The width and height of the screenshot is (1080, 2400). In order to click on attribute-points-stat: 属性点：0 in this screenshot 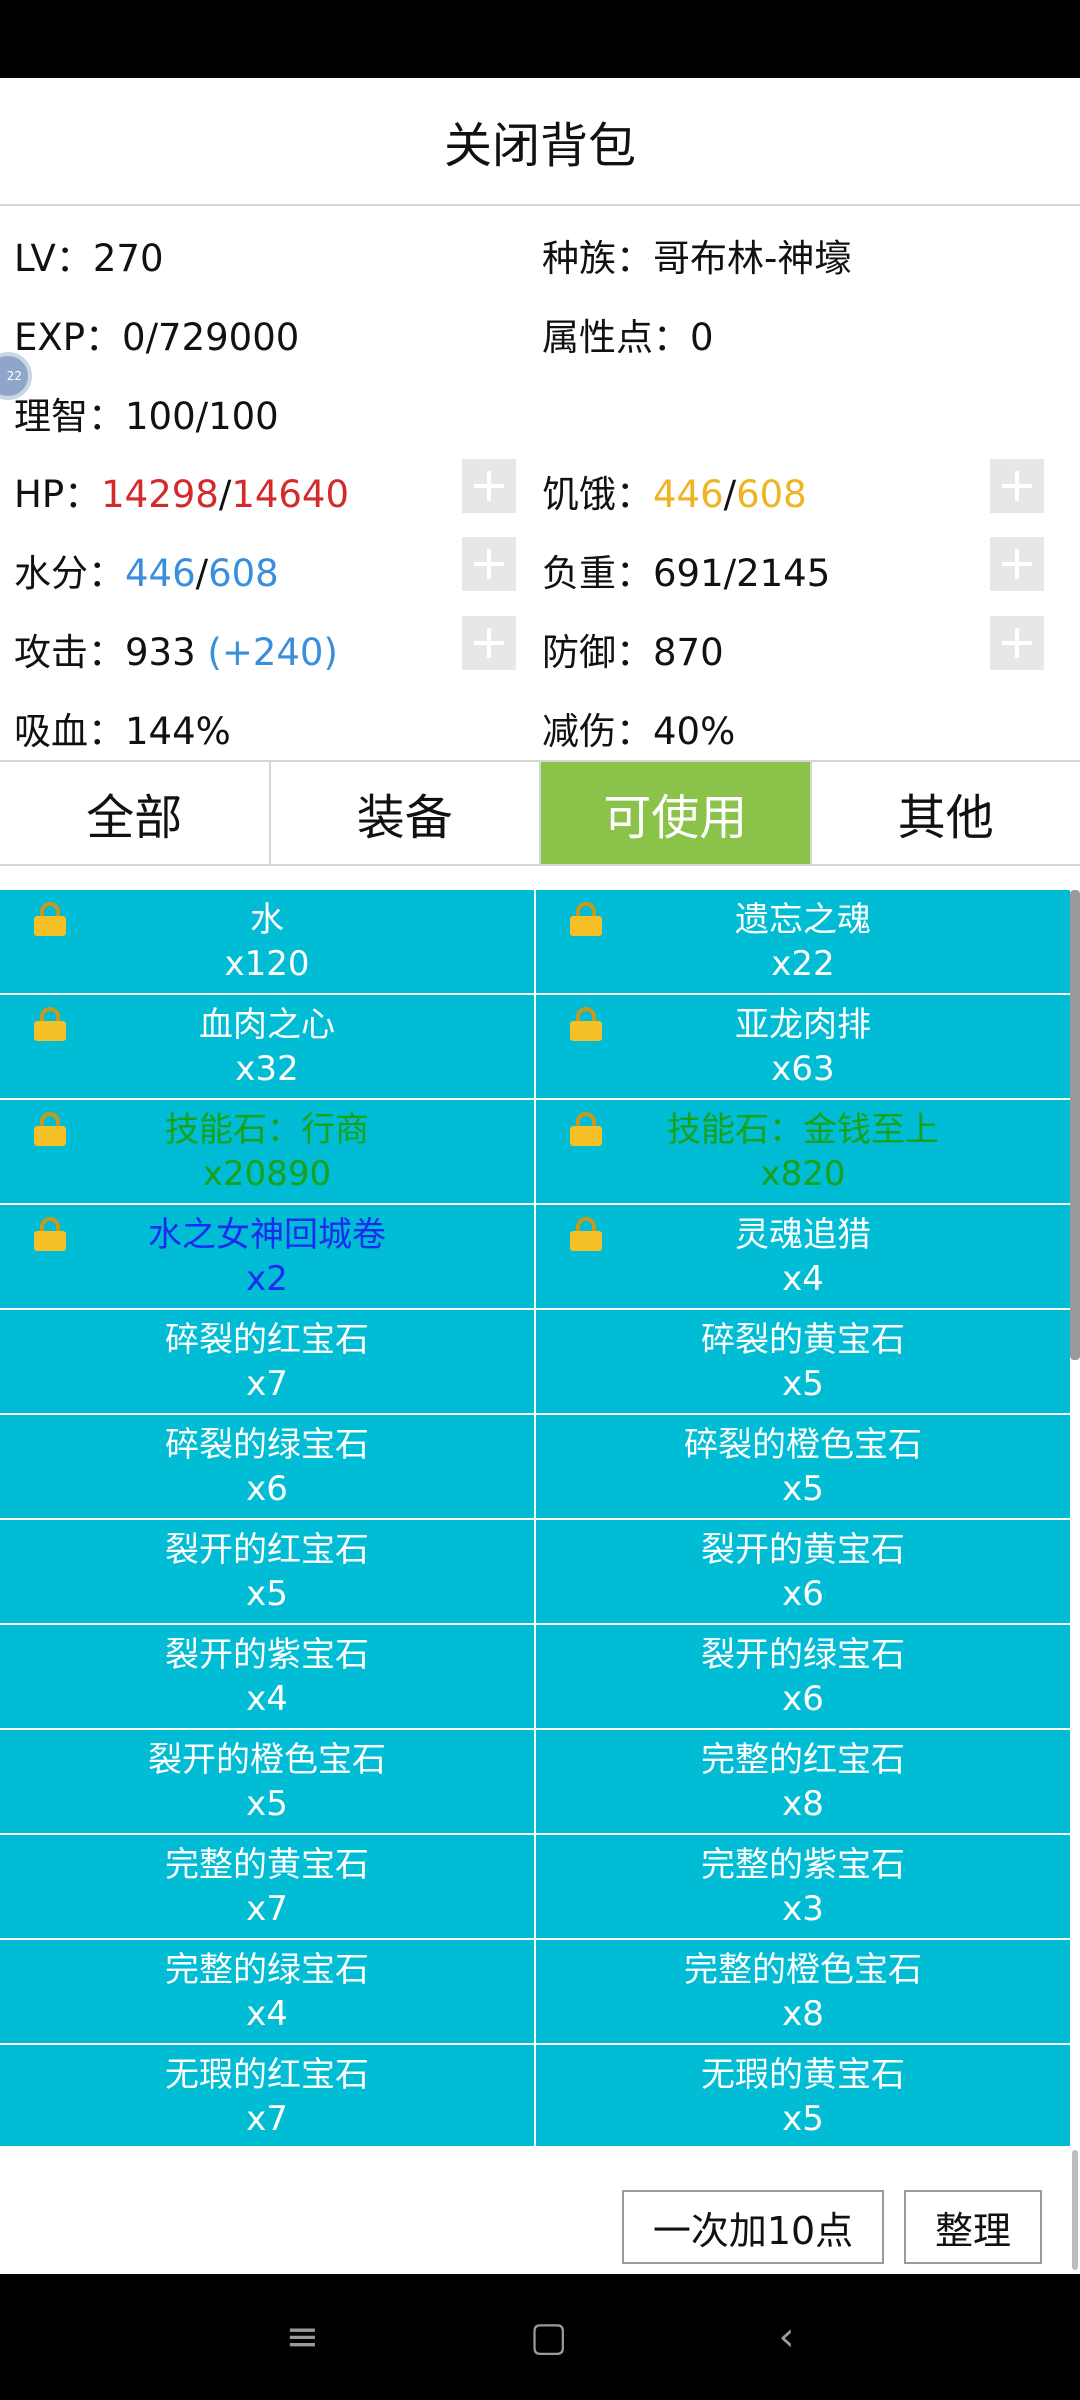, I will do `click(628, 337)`.